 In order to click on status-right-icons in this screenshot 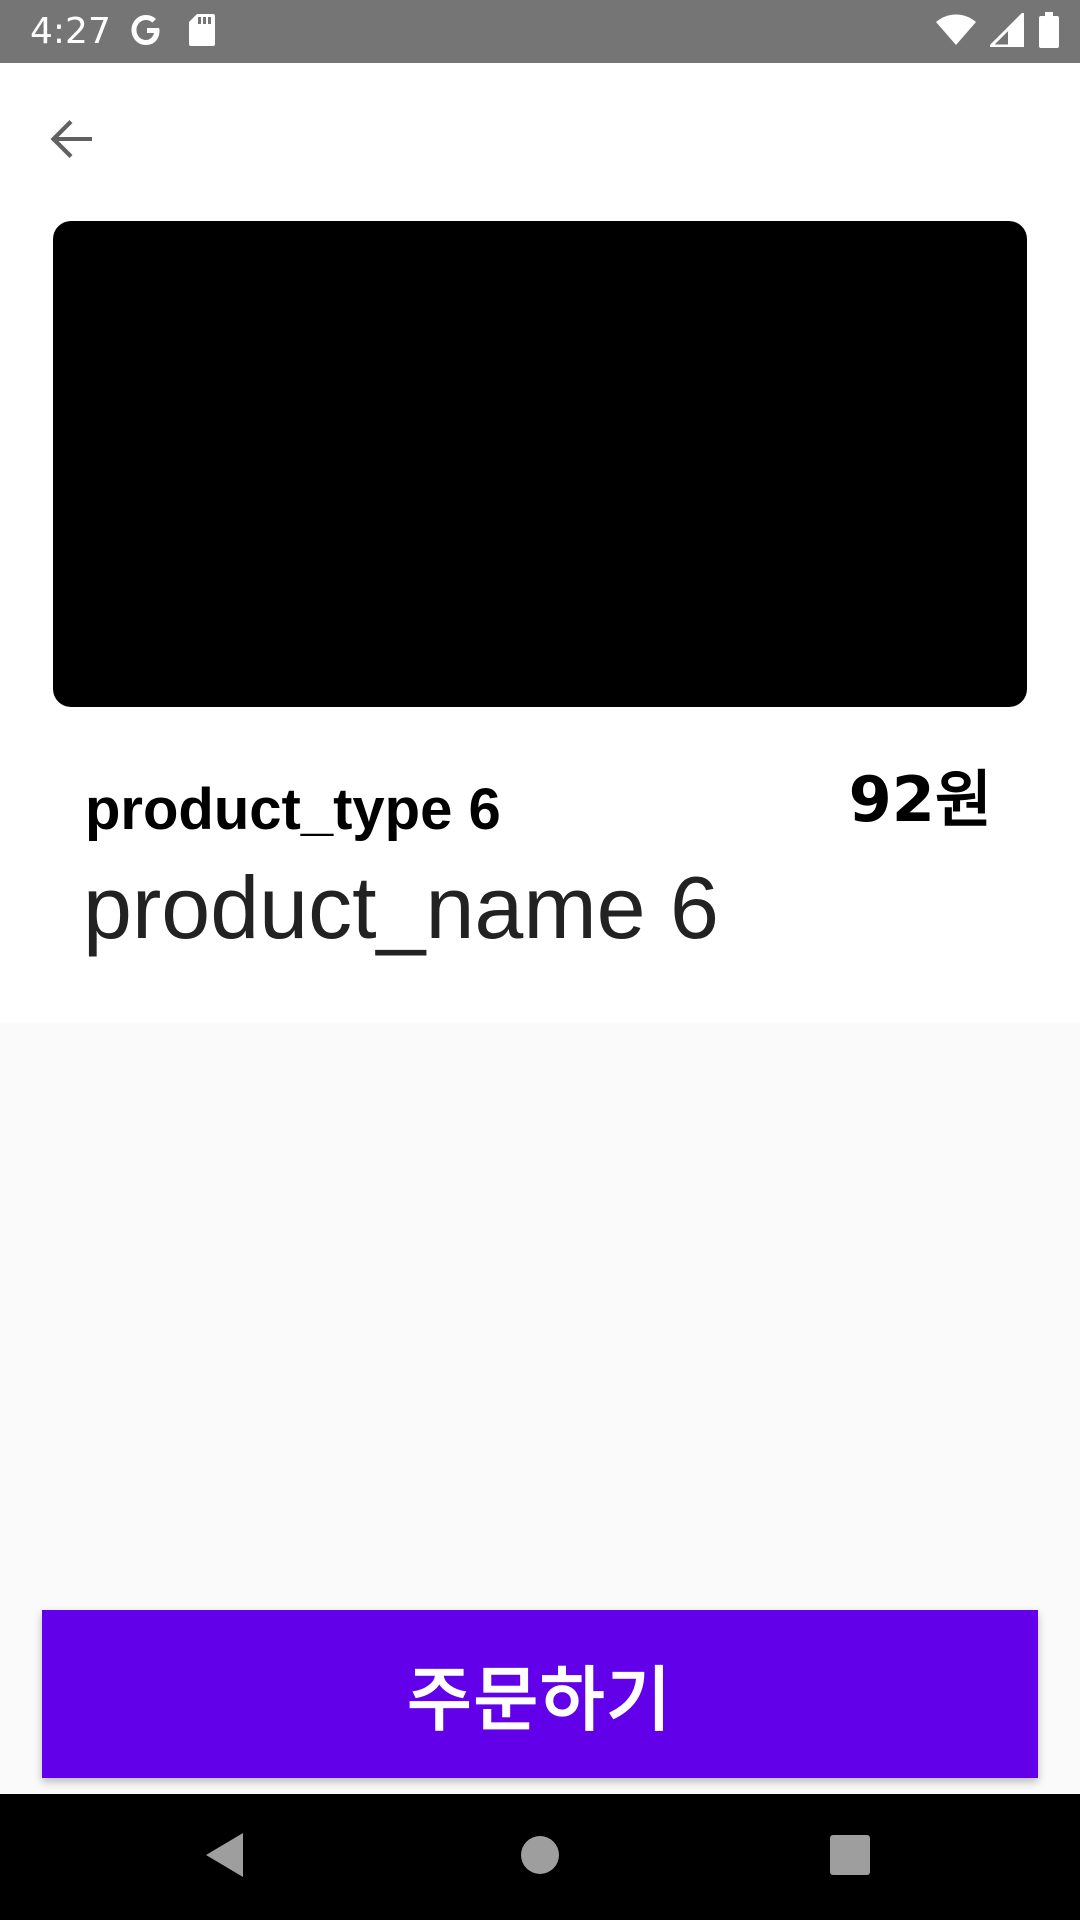, I will do `click(998, 31)`.